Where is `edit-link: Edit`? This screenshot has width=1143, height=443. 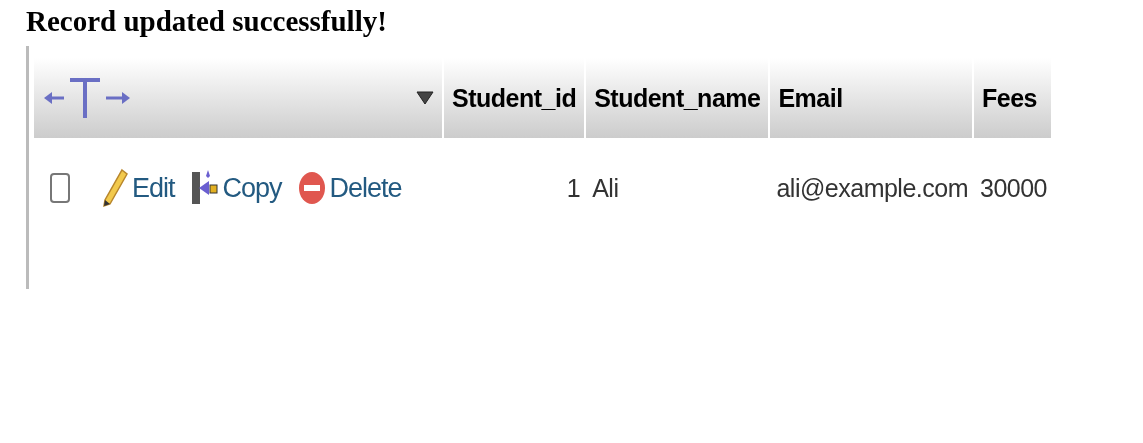 edit-link: Edit is located at coordinates (153, 188).